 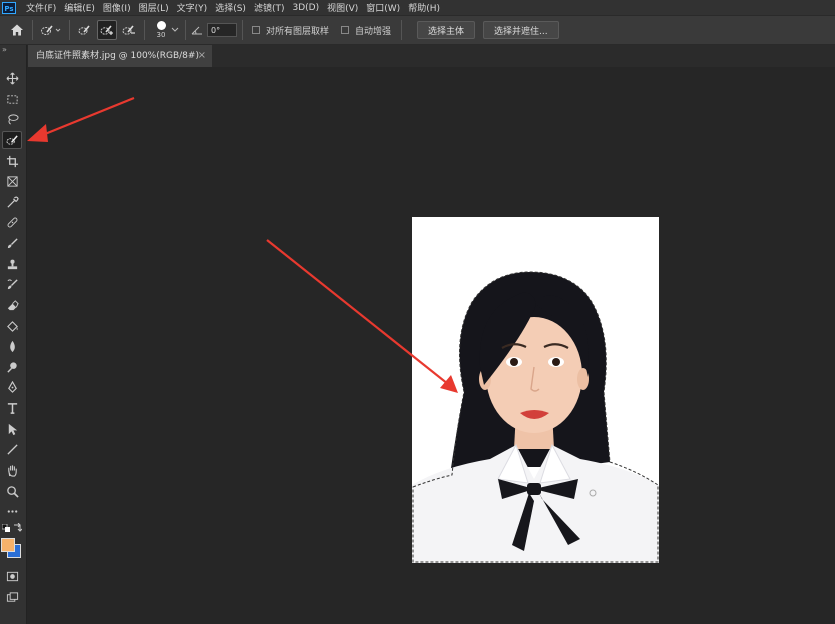 I want to click on sample-all-layers-checkbox, so click(x=256, y=30).